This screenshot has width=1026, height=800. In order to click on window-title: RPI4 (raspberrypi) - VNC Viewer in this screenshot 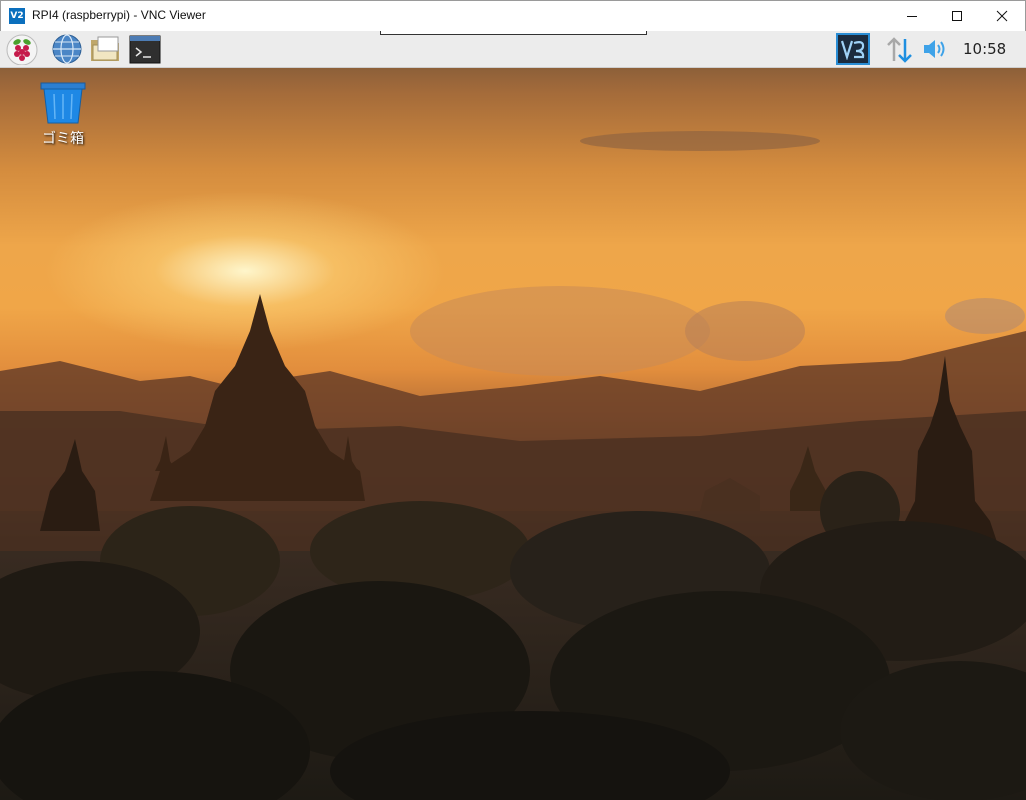, I will do `click(119, 15)`.